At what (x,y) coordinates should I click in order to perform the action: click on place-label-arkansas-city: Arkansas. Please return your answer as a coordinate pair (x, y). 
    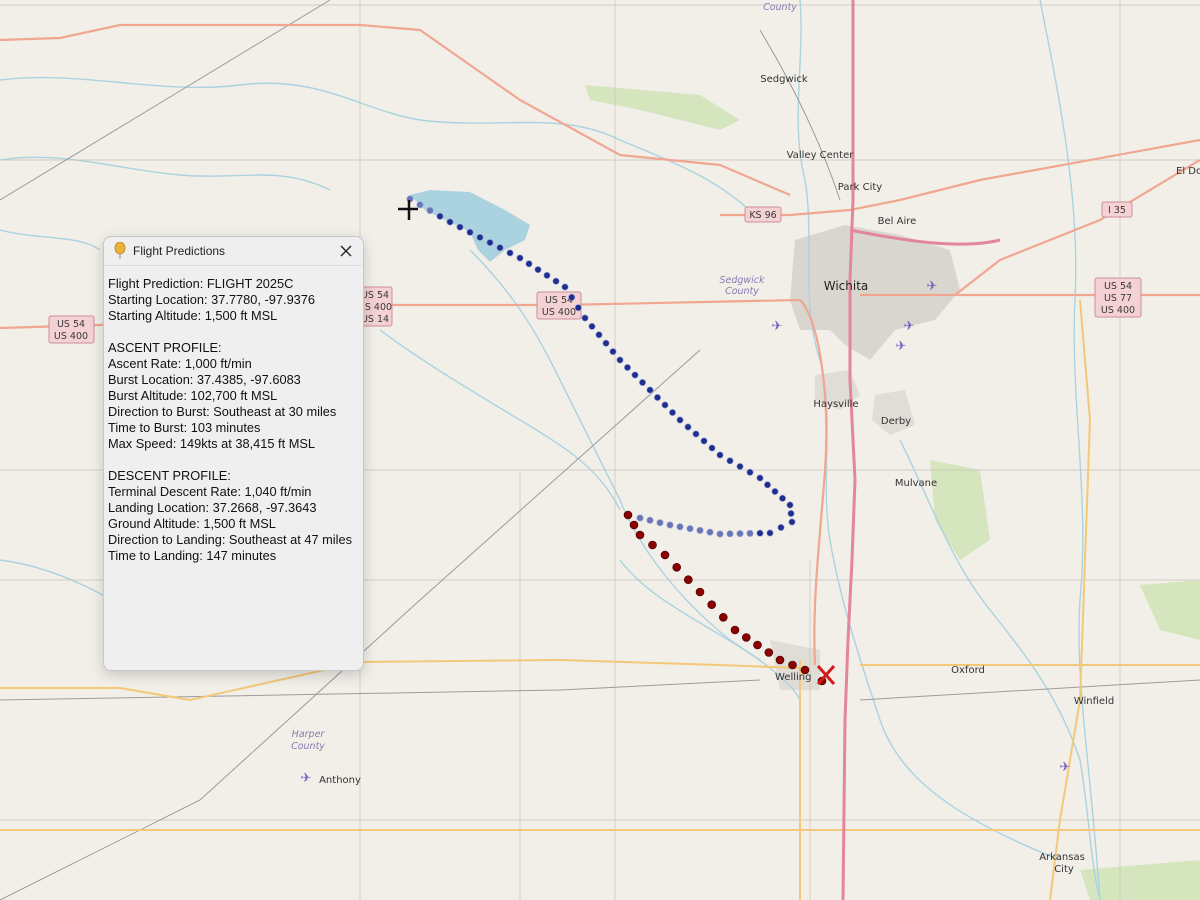
    Looking at the image, I should click on (1062, 857).